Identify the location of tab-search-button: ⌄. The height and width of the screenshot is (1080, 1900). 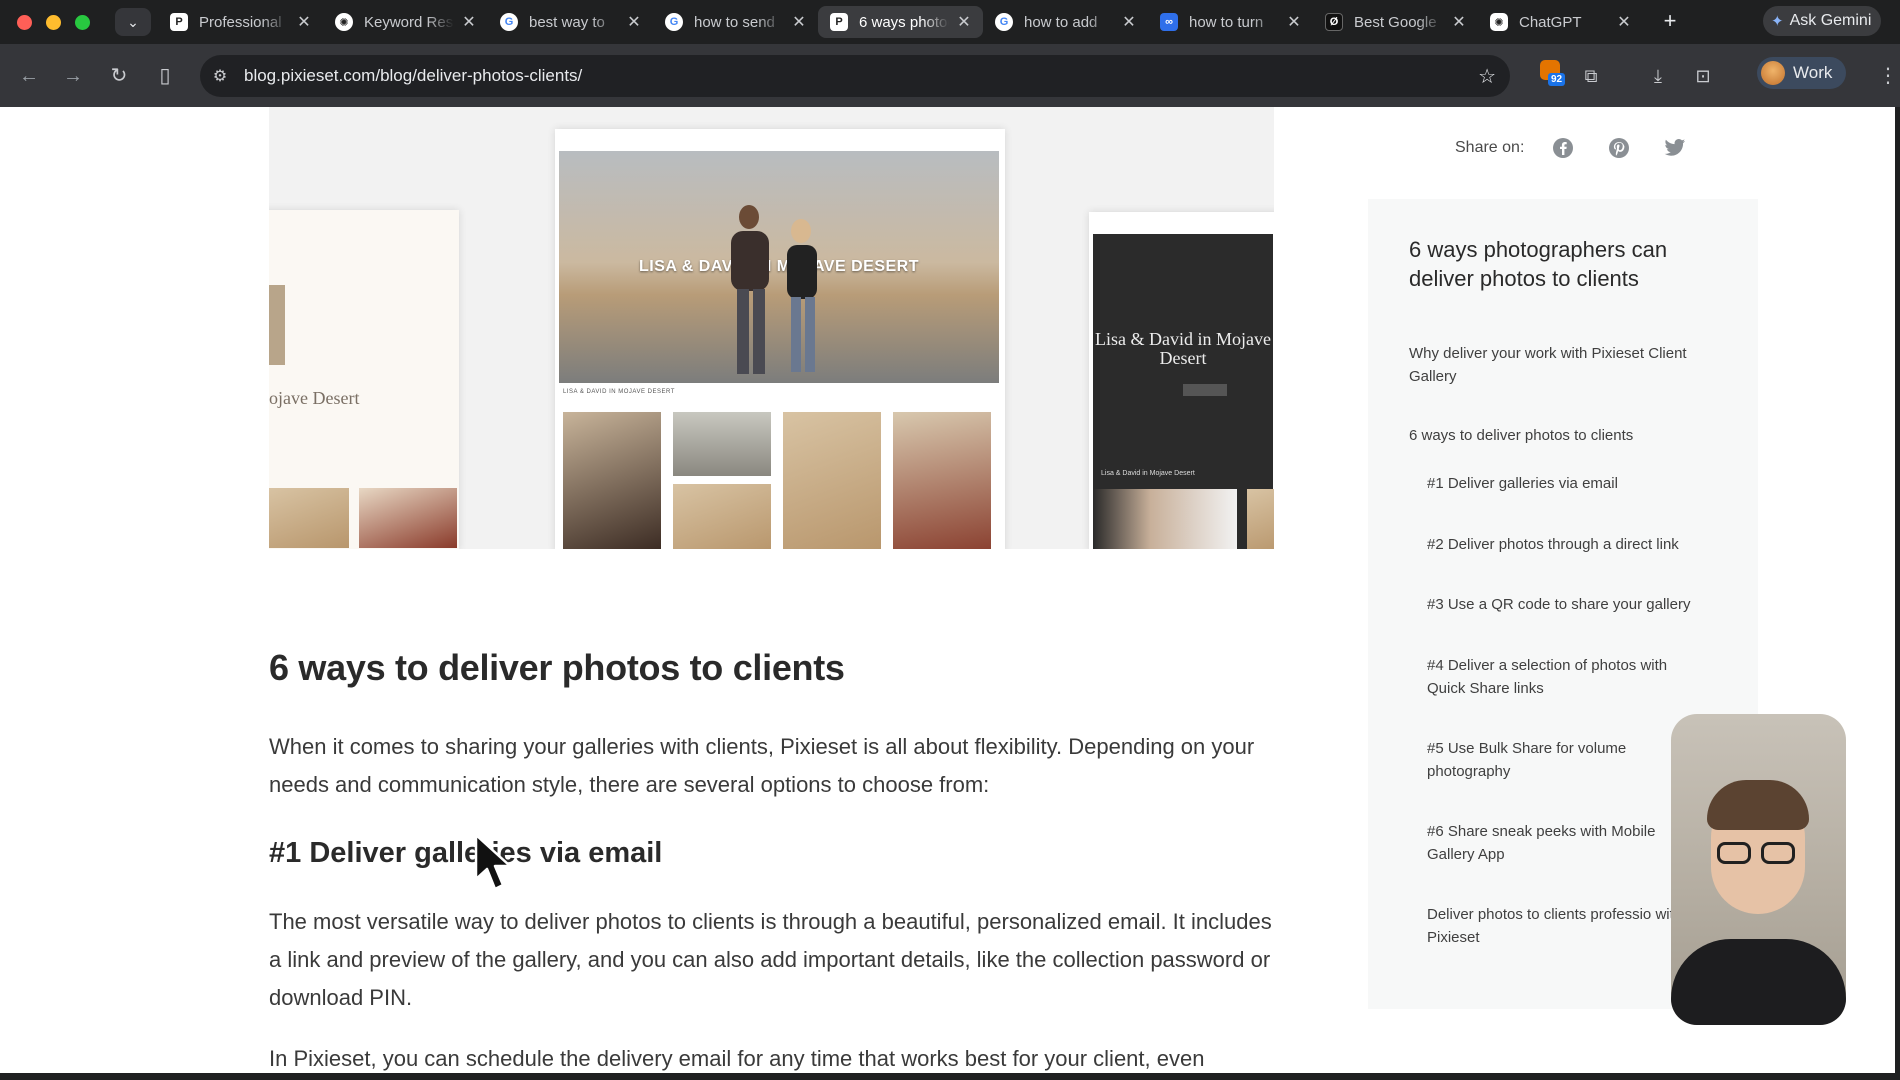
(133, 22).